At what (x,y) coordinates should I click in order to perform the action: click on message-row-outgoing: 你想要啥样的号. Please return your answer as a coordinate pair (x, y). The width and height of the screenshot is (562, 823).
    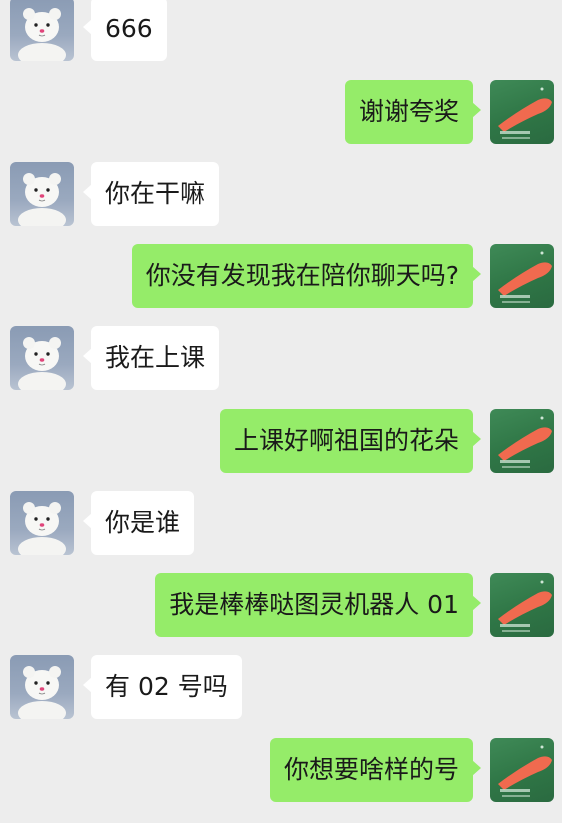
    Looking at the image, I should click on (281, 770).